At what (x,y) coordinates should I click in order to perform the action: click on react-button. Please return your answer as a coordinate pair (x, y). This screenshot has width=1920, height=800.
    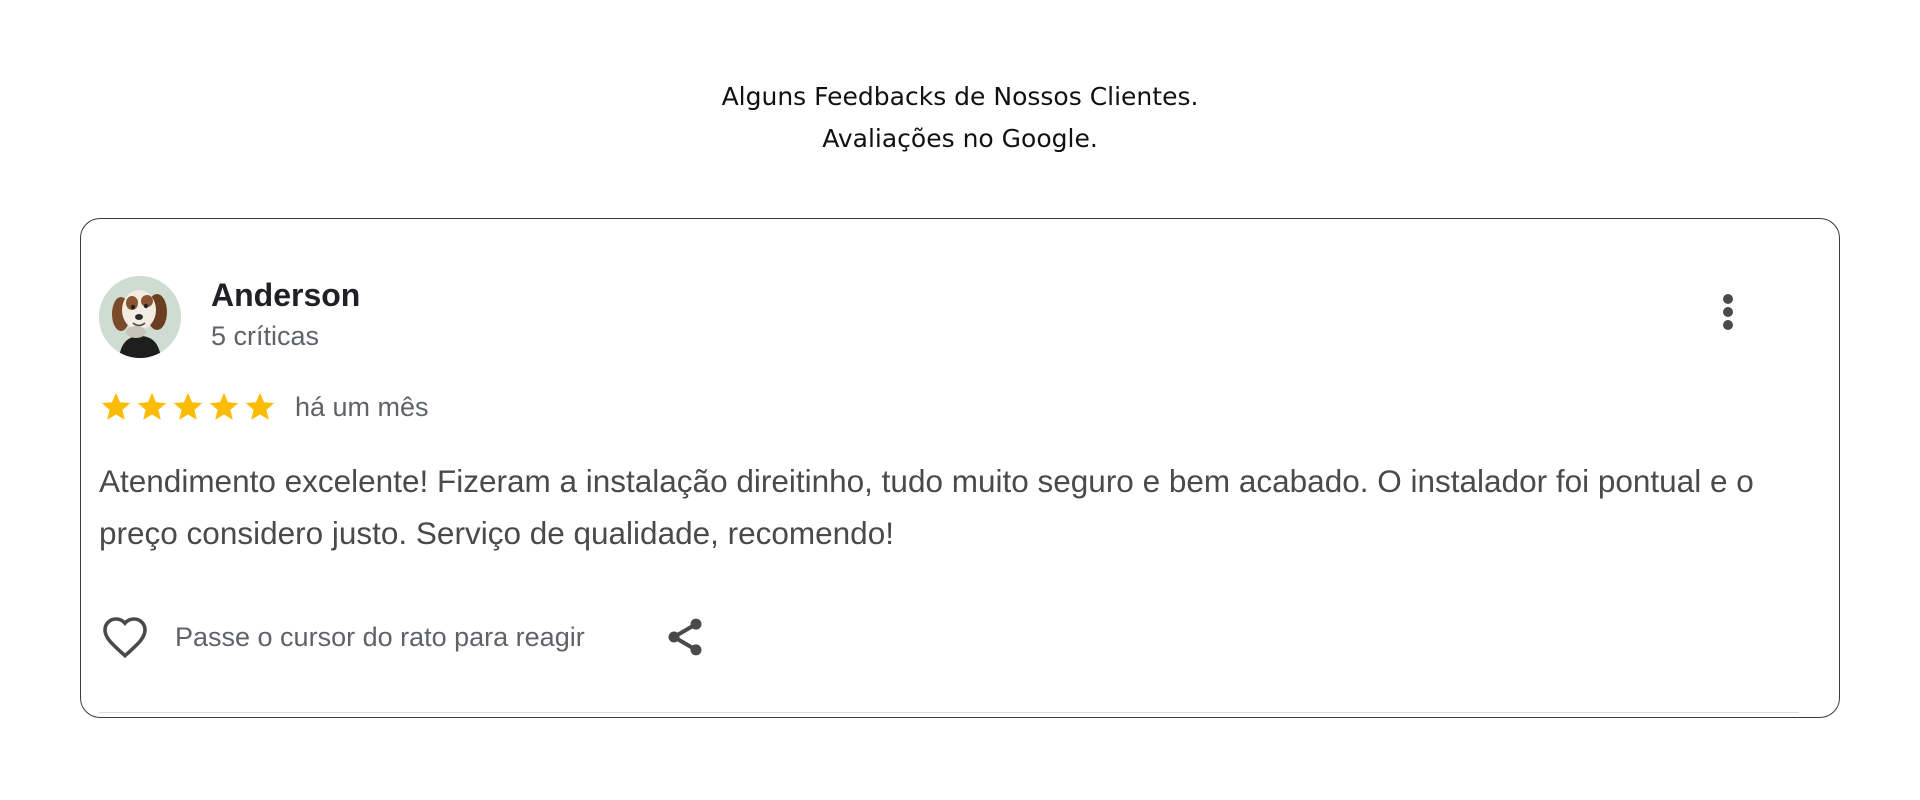
    Looking at the image, I should click on (125, 637).